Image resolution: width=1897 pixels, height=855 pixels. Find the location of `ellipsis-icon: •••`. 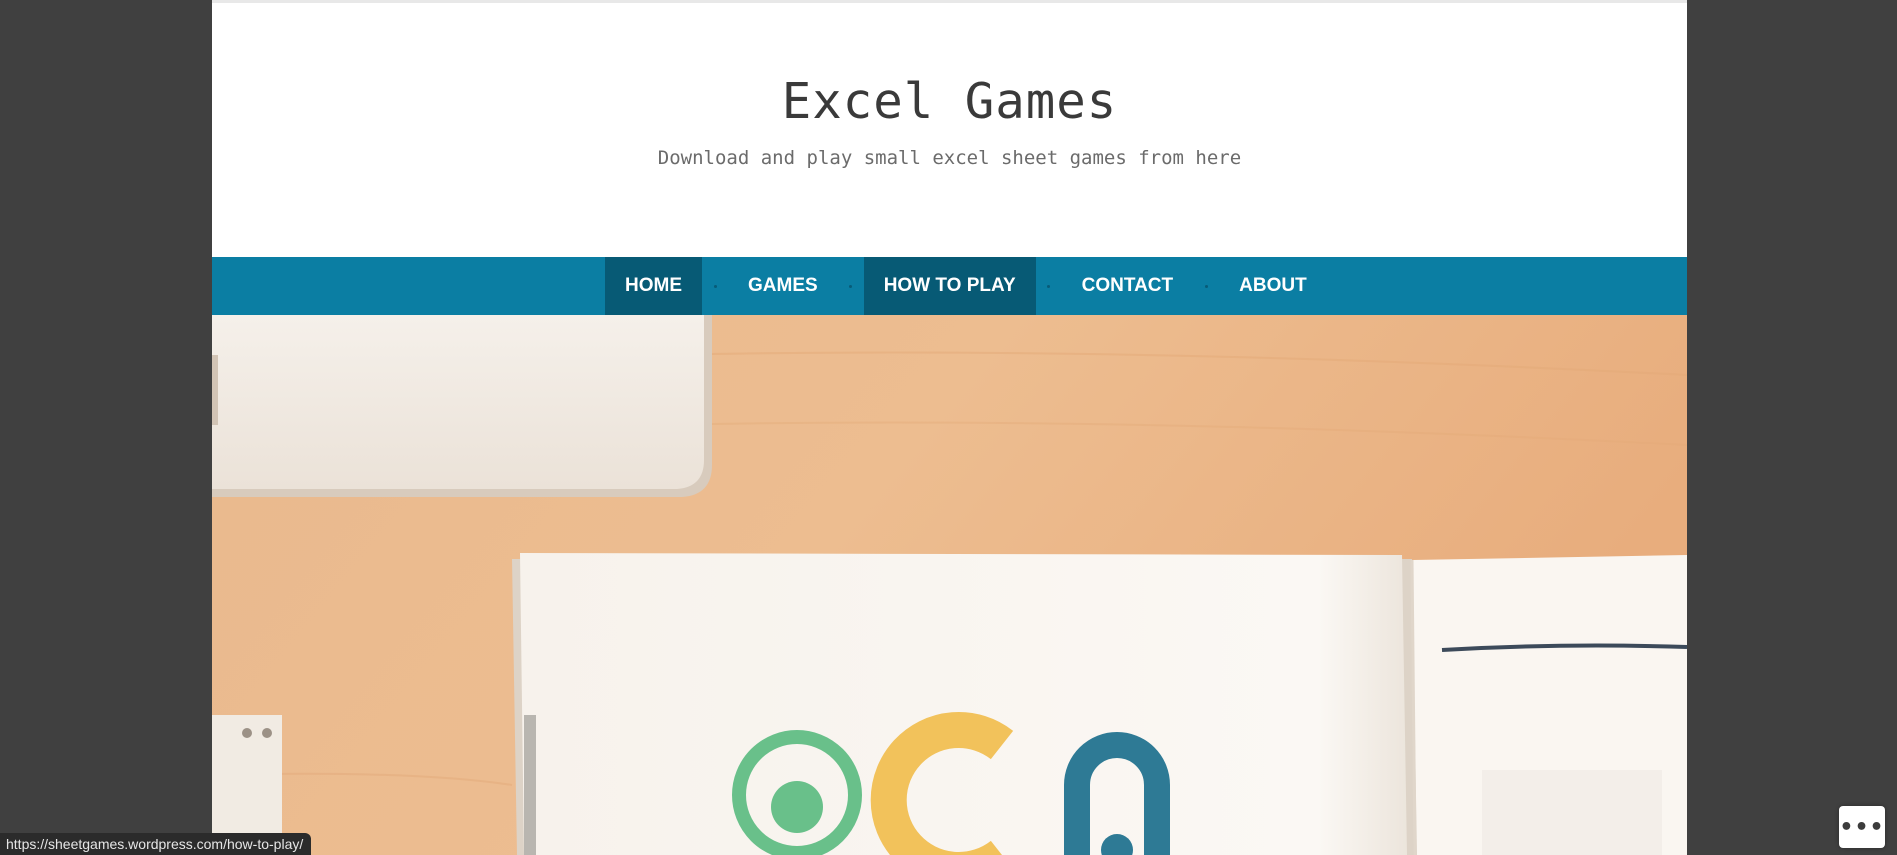

ellipsis-icon: ••• is located at coordinates (1862, 827).